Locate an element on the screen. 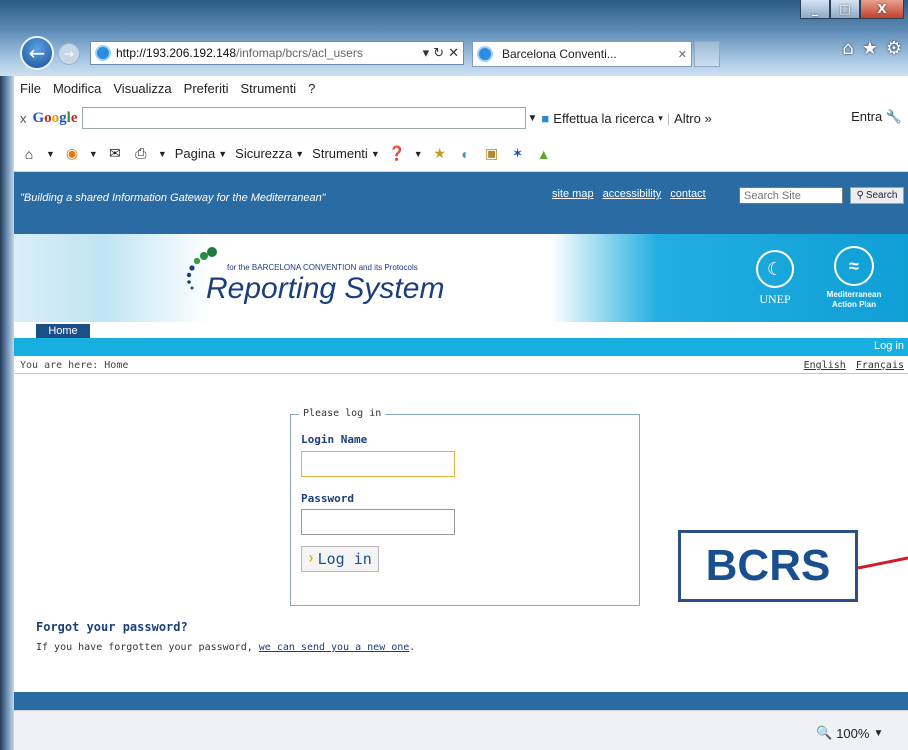 This screenshot has width=908, height=750. rss-feed-icon: ◉ is located at coordinates (72, 154).